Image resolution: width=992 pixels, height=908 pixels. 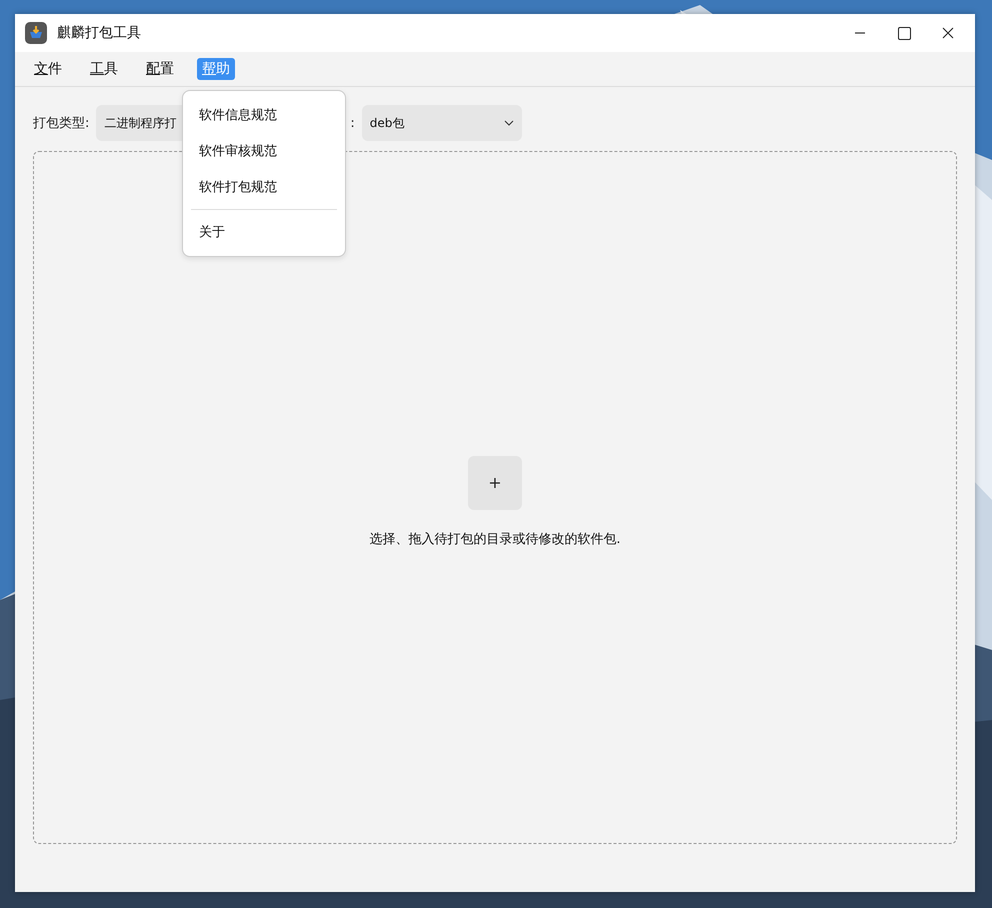 What do you see at coordinates (264, 115) in the screenshot?
I see `menu-option: 软件信息规范` at bounding box center [264, 115].